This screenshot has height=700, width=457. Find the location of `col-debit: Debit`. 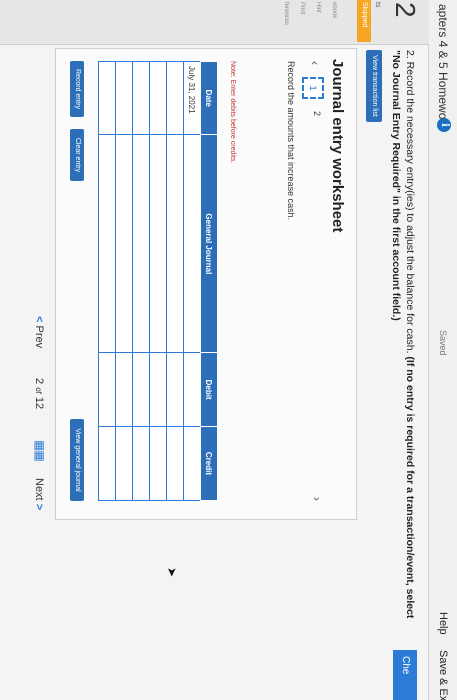

col-debit: Debit is located at coordinates (209, 389).